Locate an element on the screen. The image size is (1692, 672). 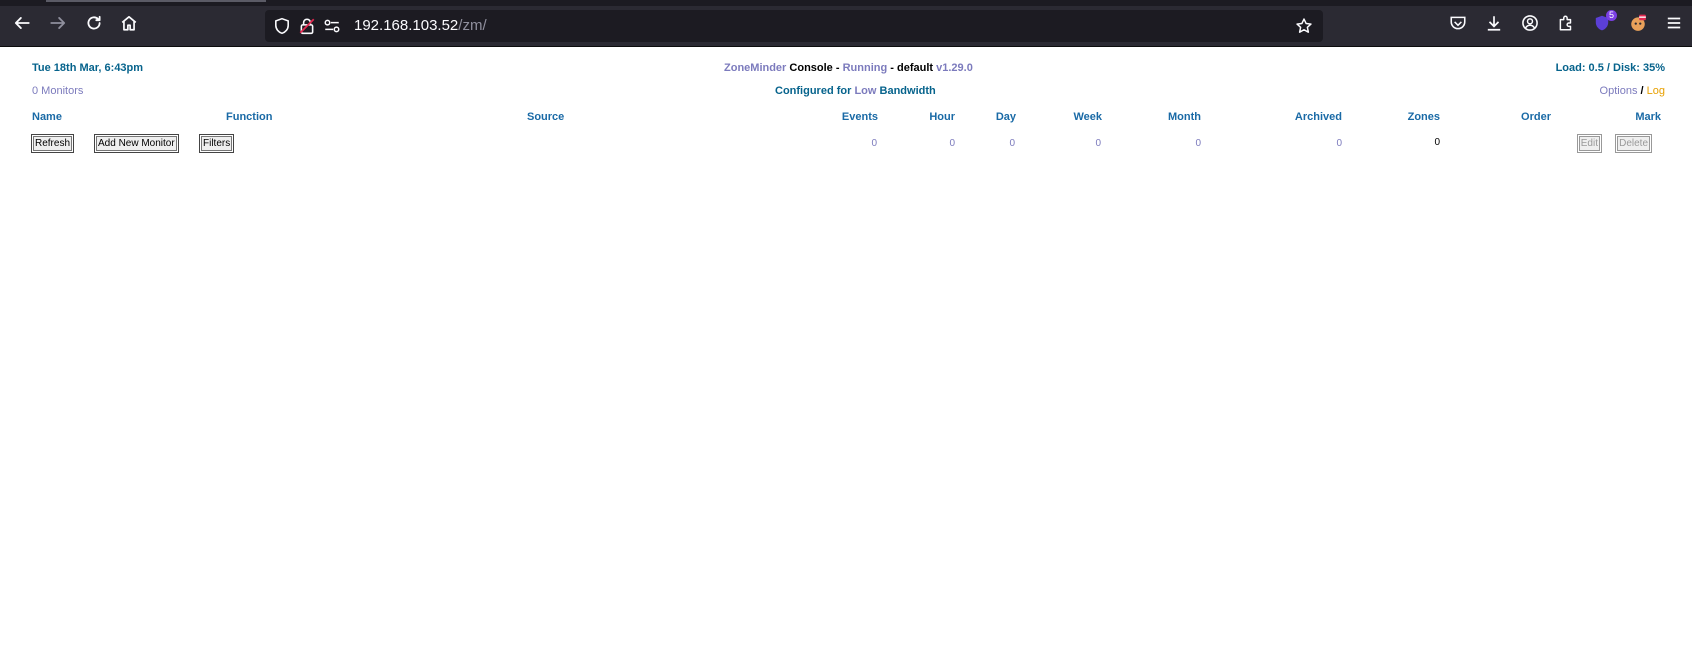
downloads-icon is located at coordinates (1495, 24).